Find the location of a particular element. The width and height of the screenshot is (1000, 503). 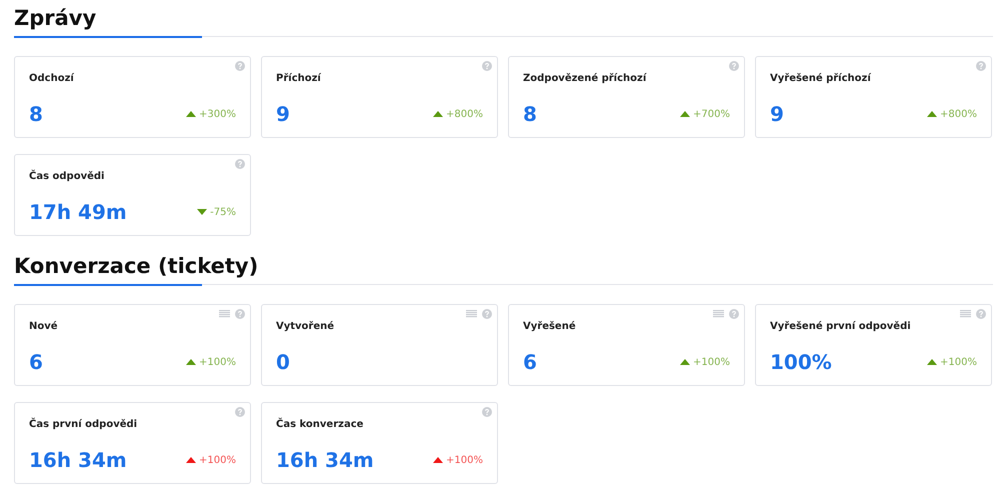

card-title: Čas první odpovědi is located at coordinates (83, 424).